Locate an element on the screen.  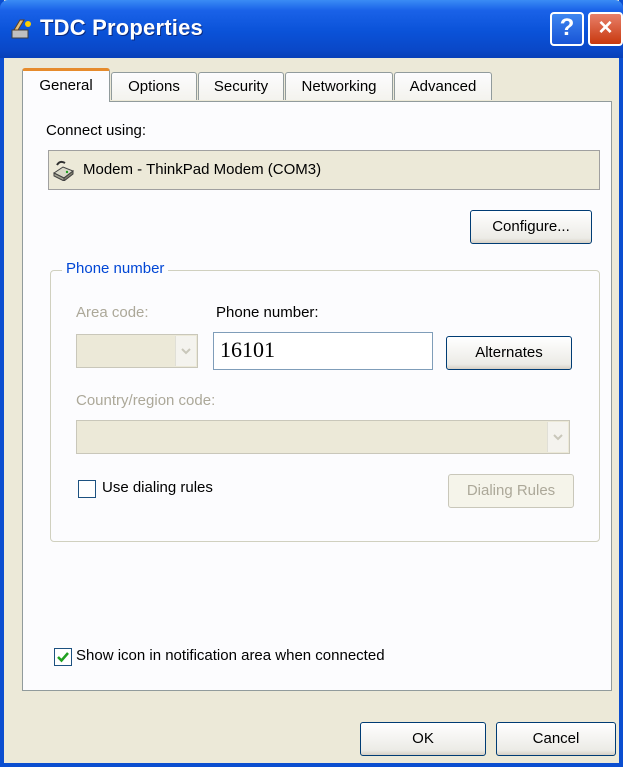
checkmark-icon is located at coordinates (63, 657).